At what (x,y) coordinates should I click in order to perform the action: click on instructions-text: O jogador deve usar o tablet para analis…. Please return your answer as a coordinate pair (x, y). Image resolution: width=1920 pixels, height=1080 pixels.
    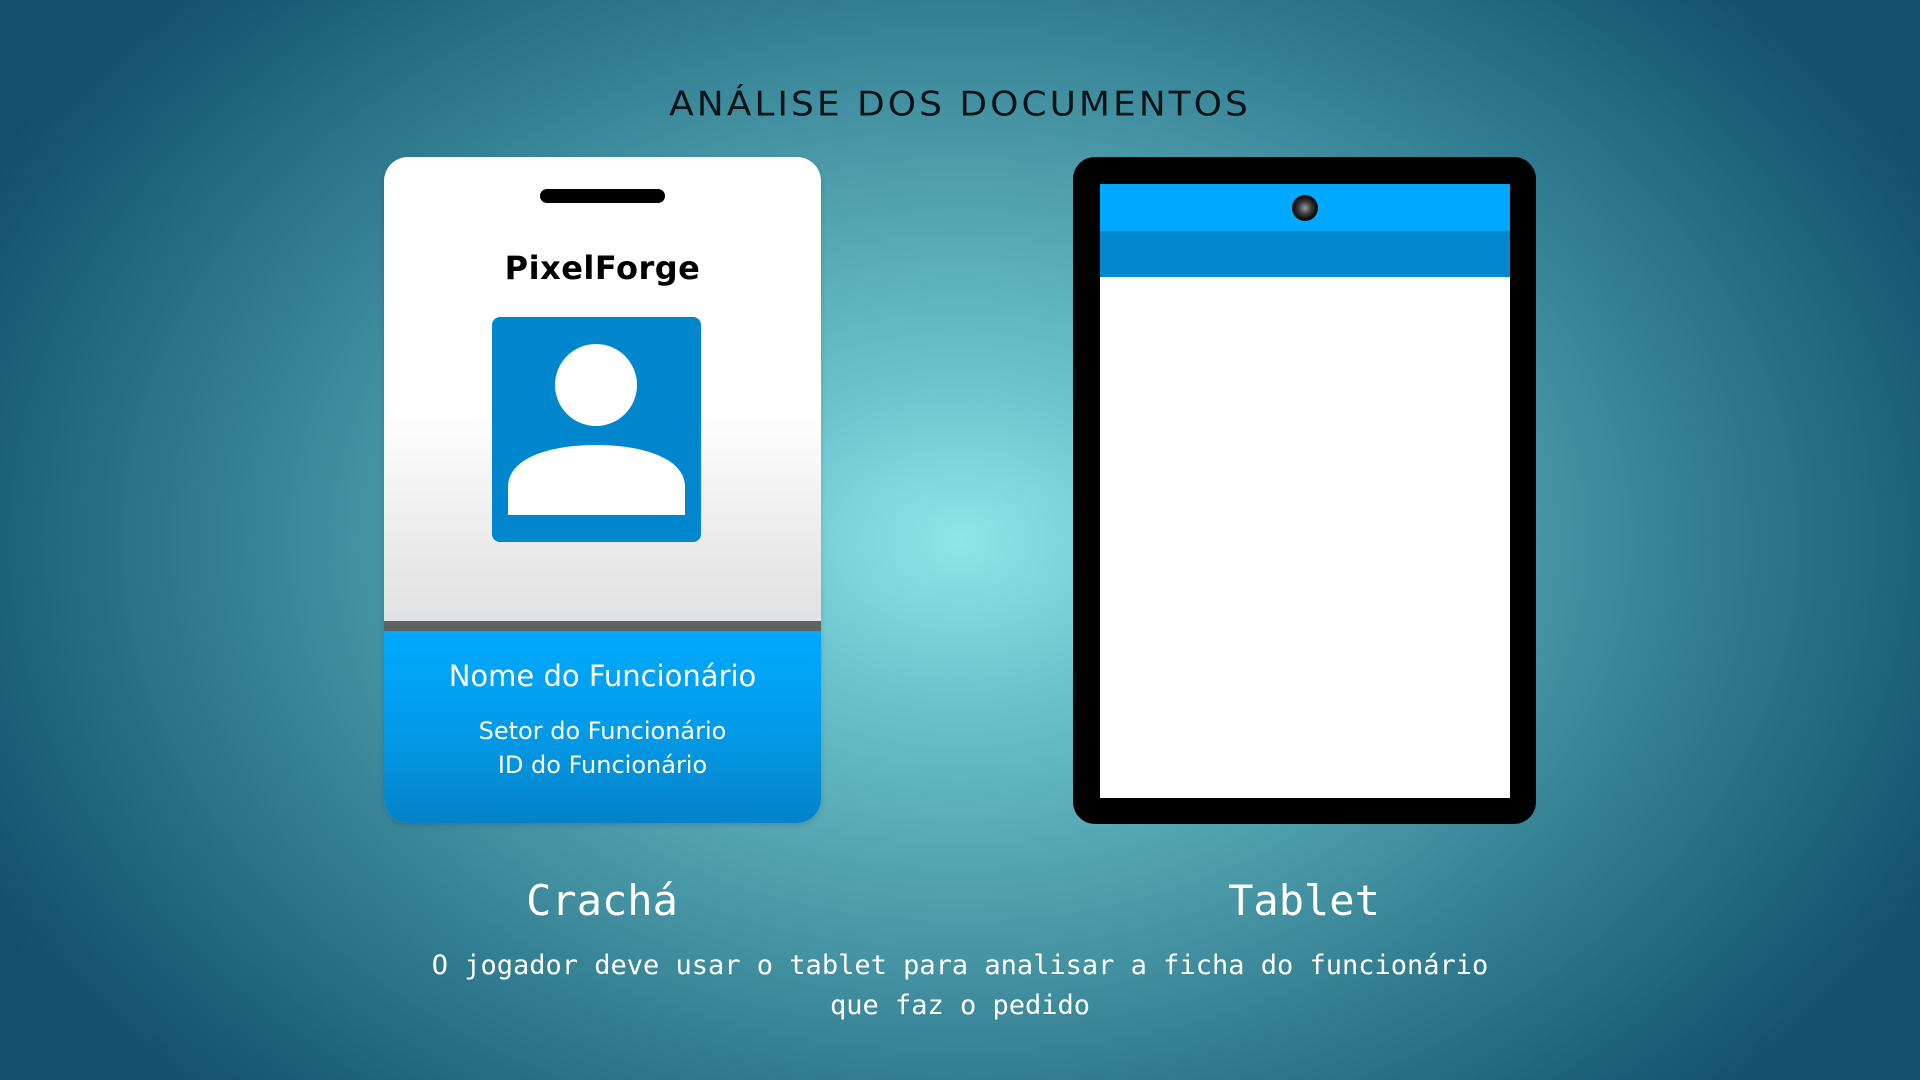
    Looking at the image, I should click on (960, 986).